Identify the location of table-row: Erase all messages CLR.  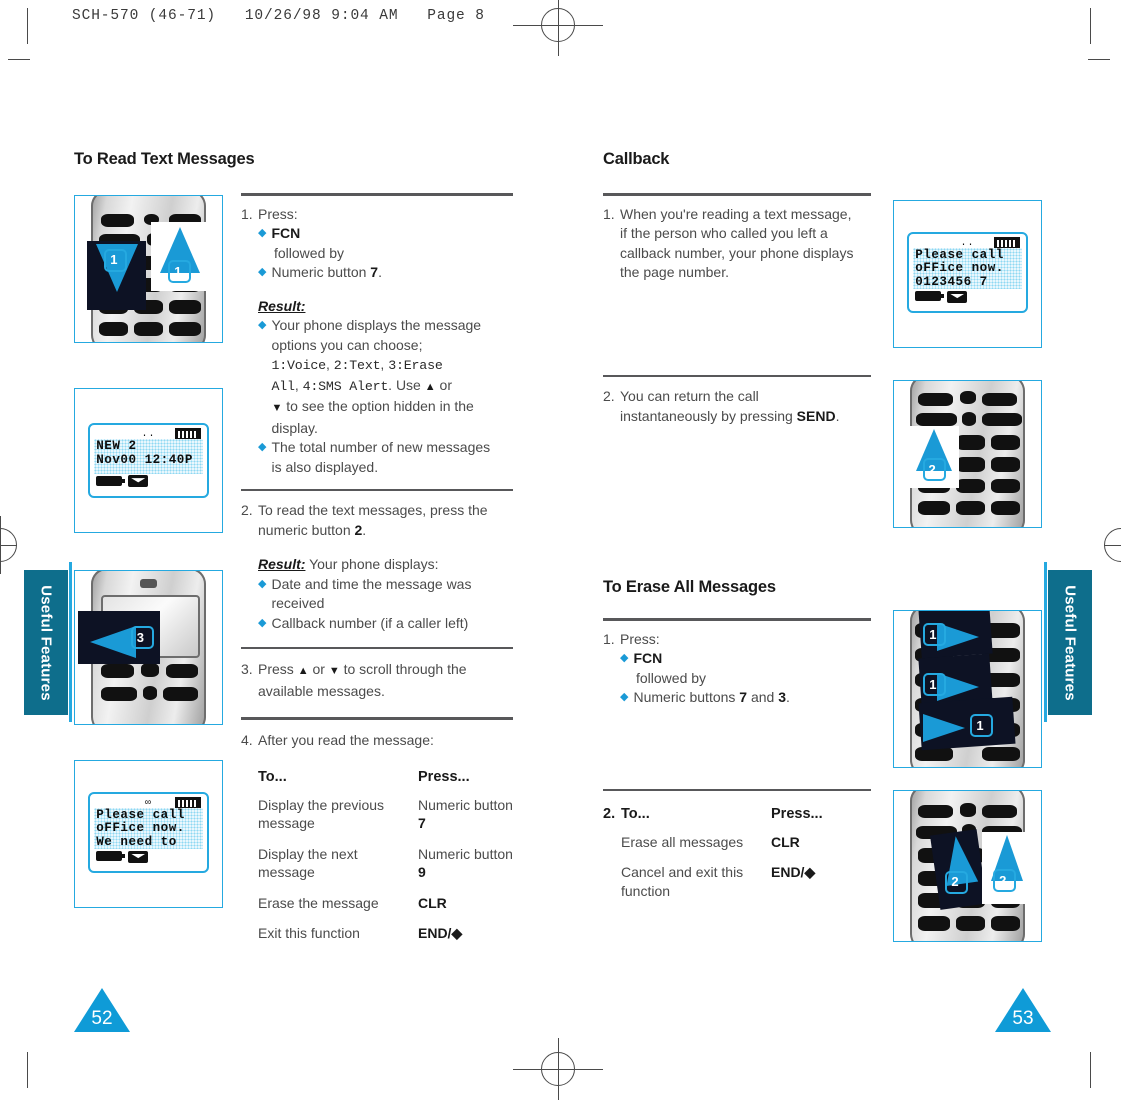
(737, 848).